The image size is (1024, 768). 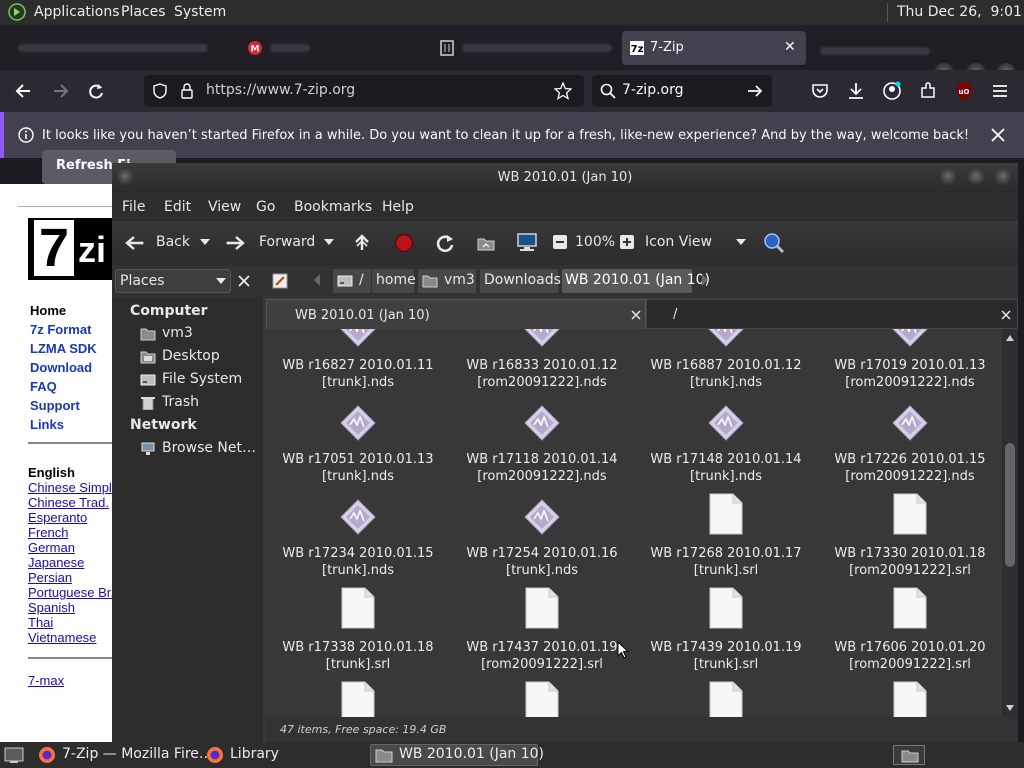 What do you see at coordinates (56, 562) in the screenshot?
I see `web-lang-link: Japanese` at bounding box center [56, 562].